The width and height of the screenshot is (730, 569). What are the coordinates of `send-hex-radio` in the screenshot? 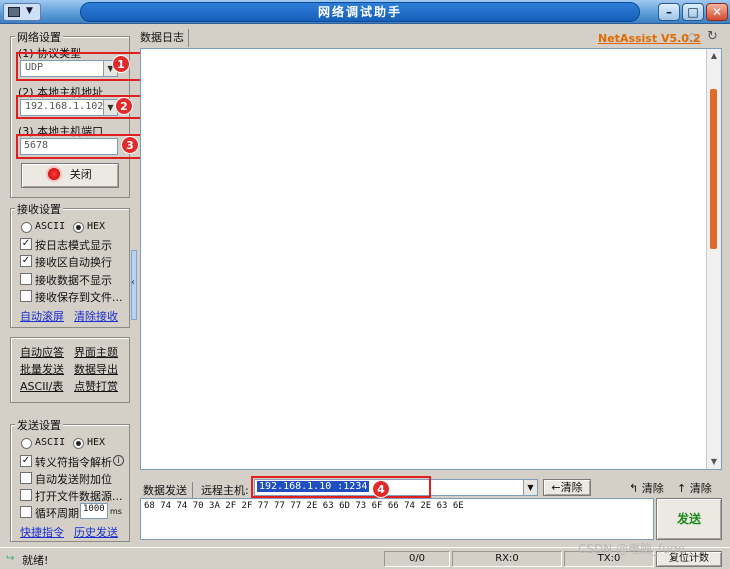 It's located at (78, 443).